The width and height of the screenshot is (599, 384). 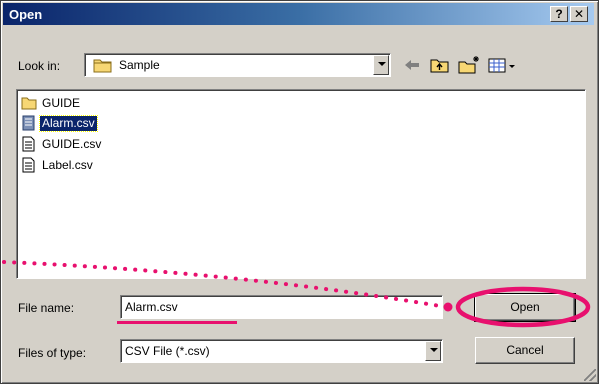 I want to click on annotation-underline, so click(x=177, y=322).